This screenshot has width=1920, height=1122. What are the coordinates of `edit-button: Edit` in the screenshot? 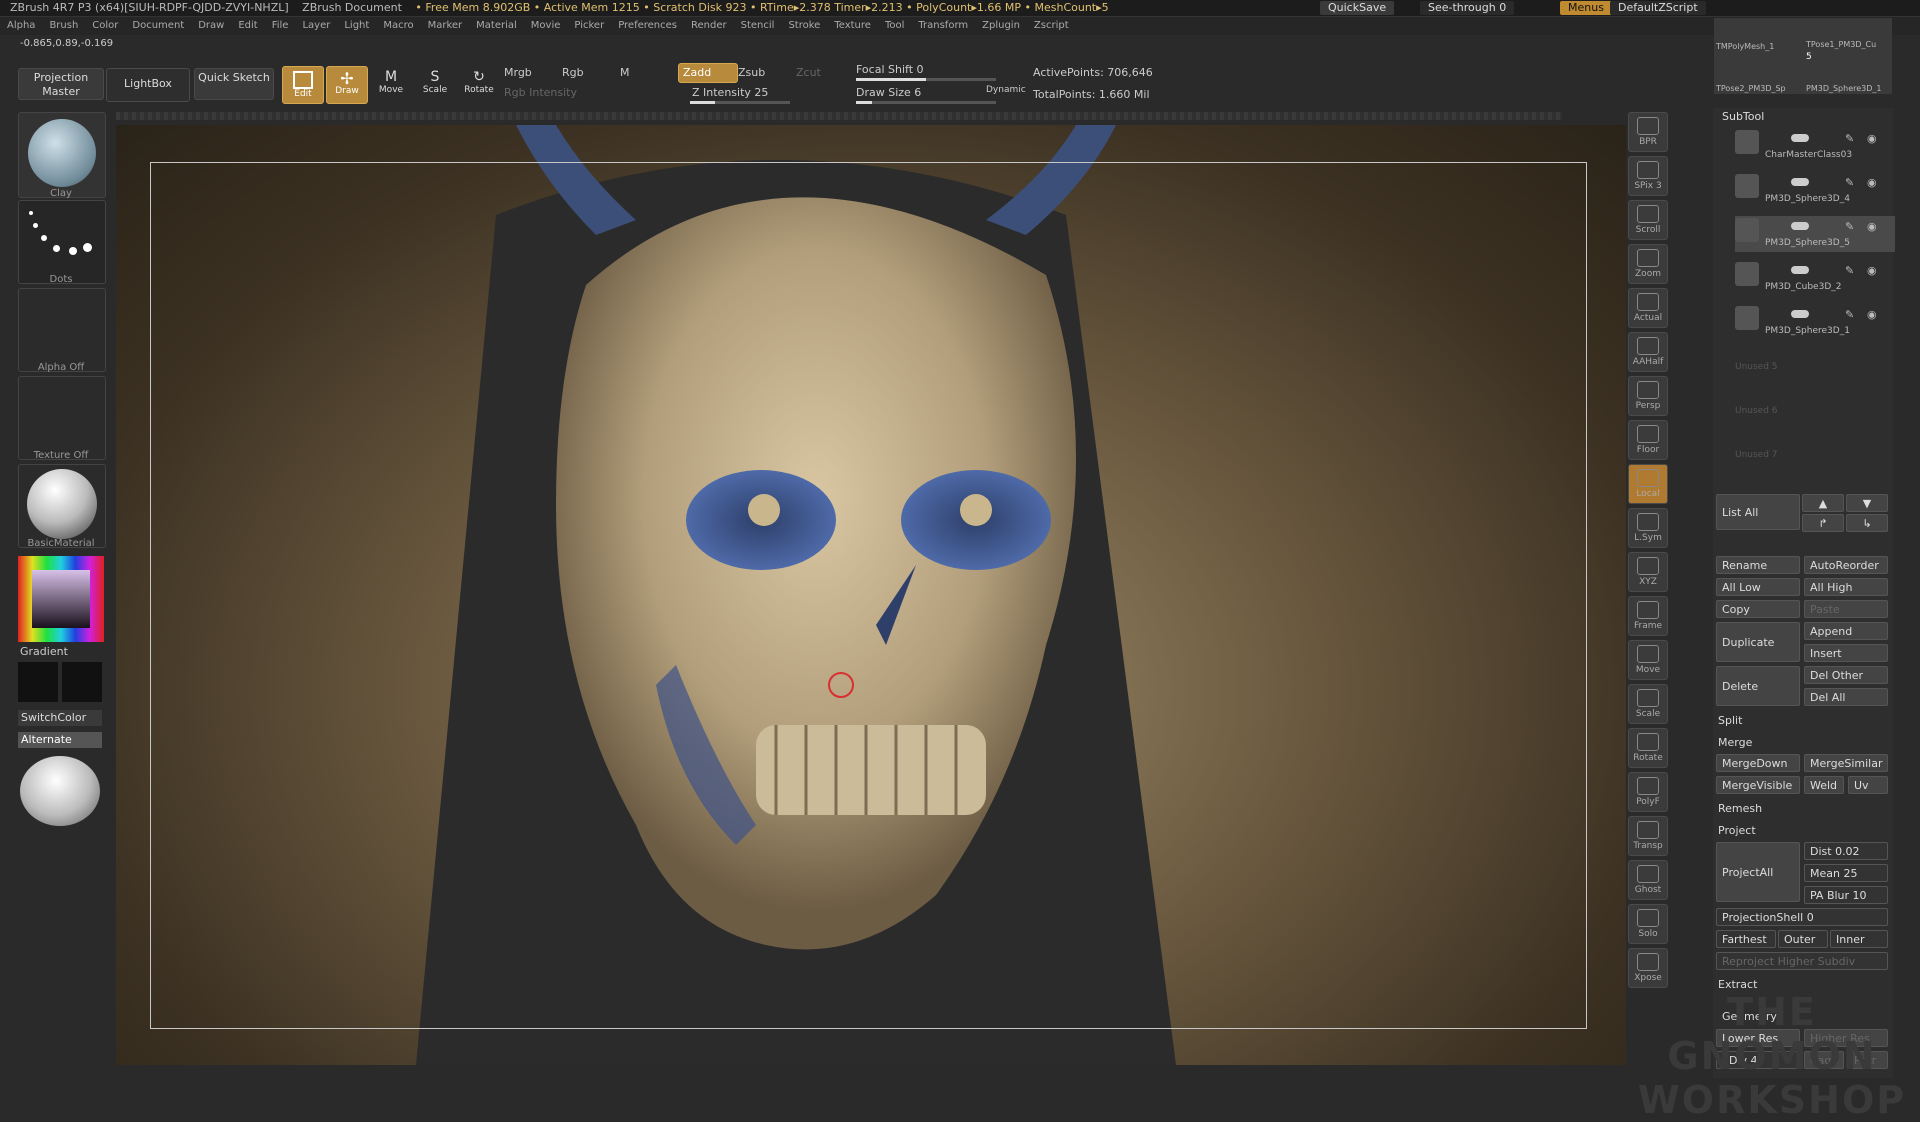 It's located at (303, 85).